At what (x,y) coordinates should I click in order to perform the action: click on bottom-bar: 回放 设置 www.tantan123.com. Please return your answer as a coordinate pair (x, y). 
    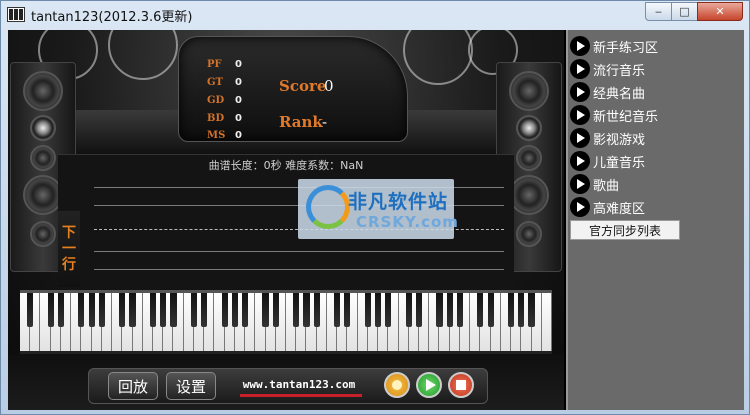
    Looking at the image, I should click on (286, 382).